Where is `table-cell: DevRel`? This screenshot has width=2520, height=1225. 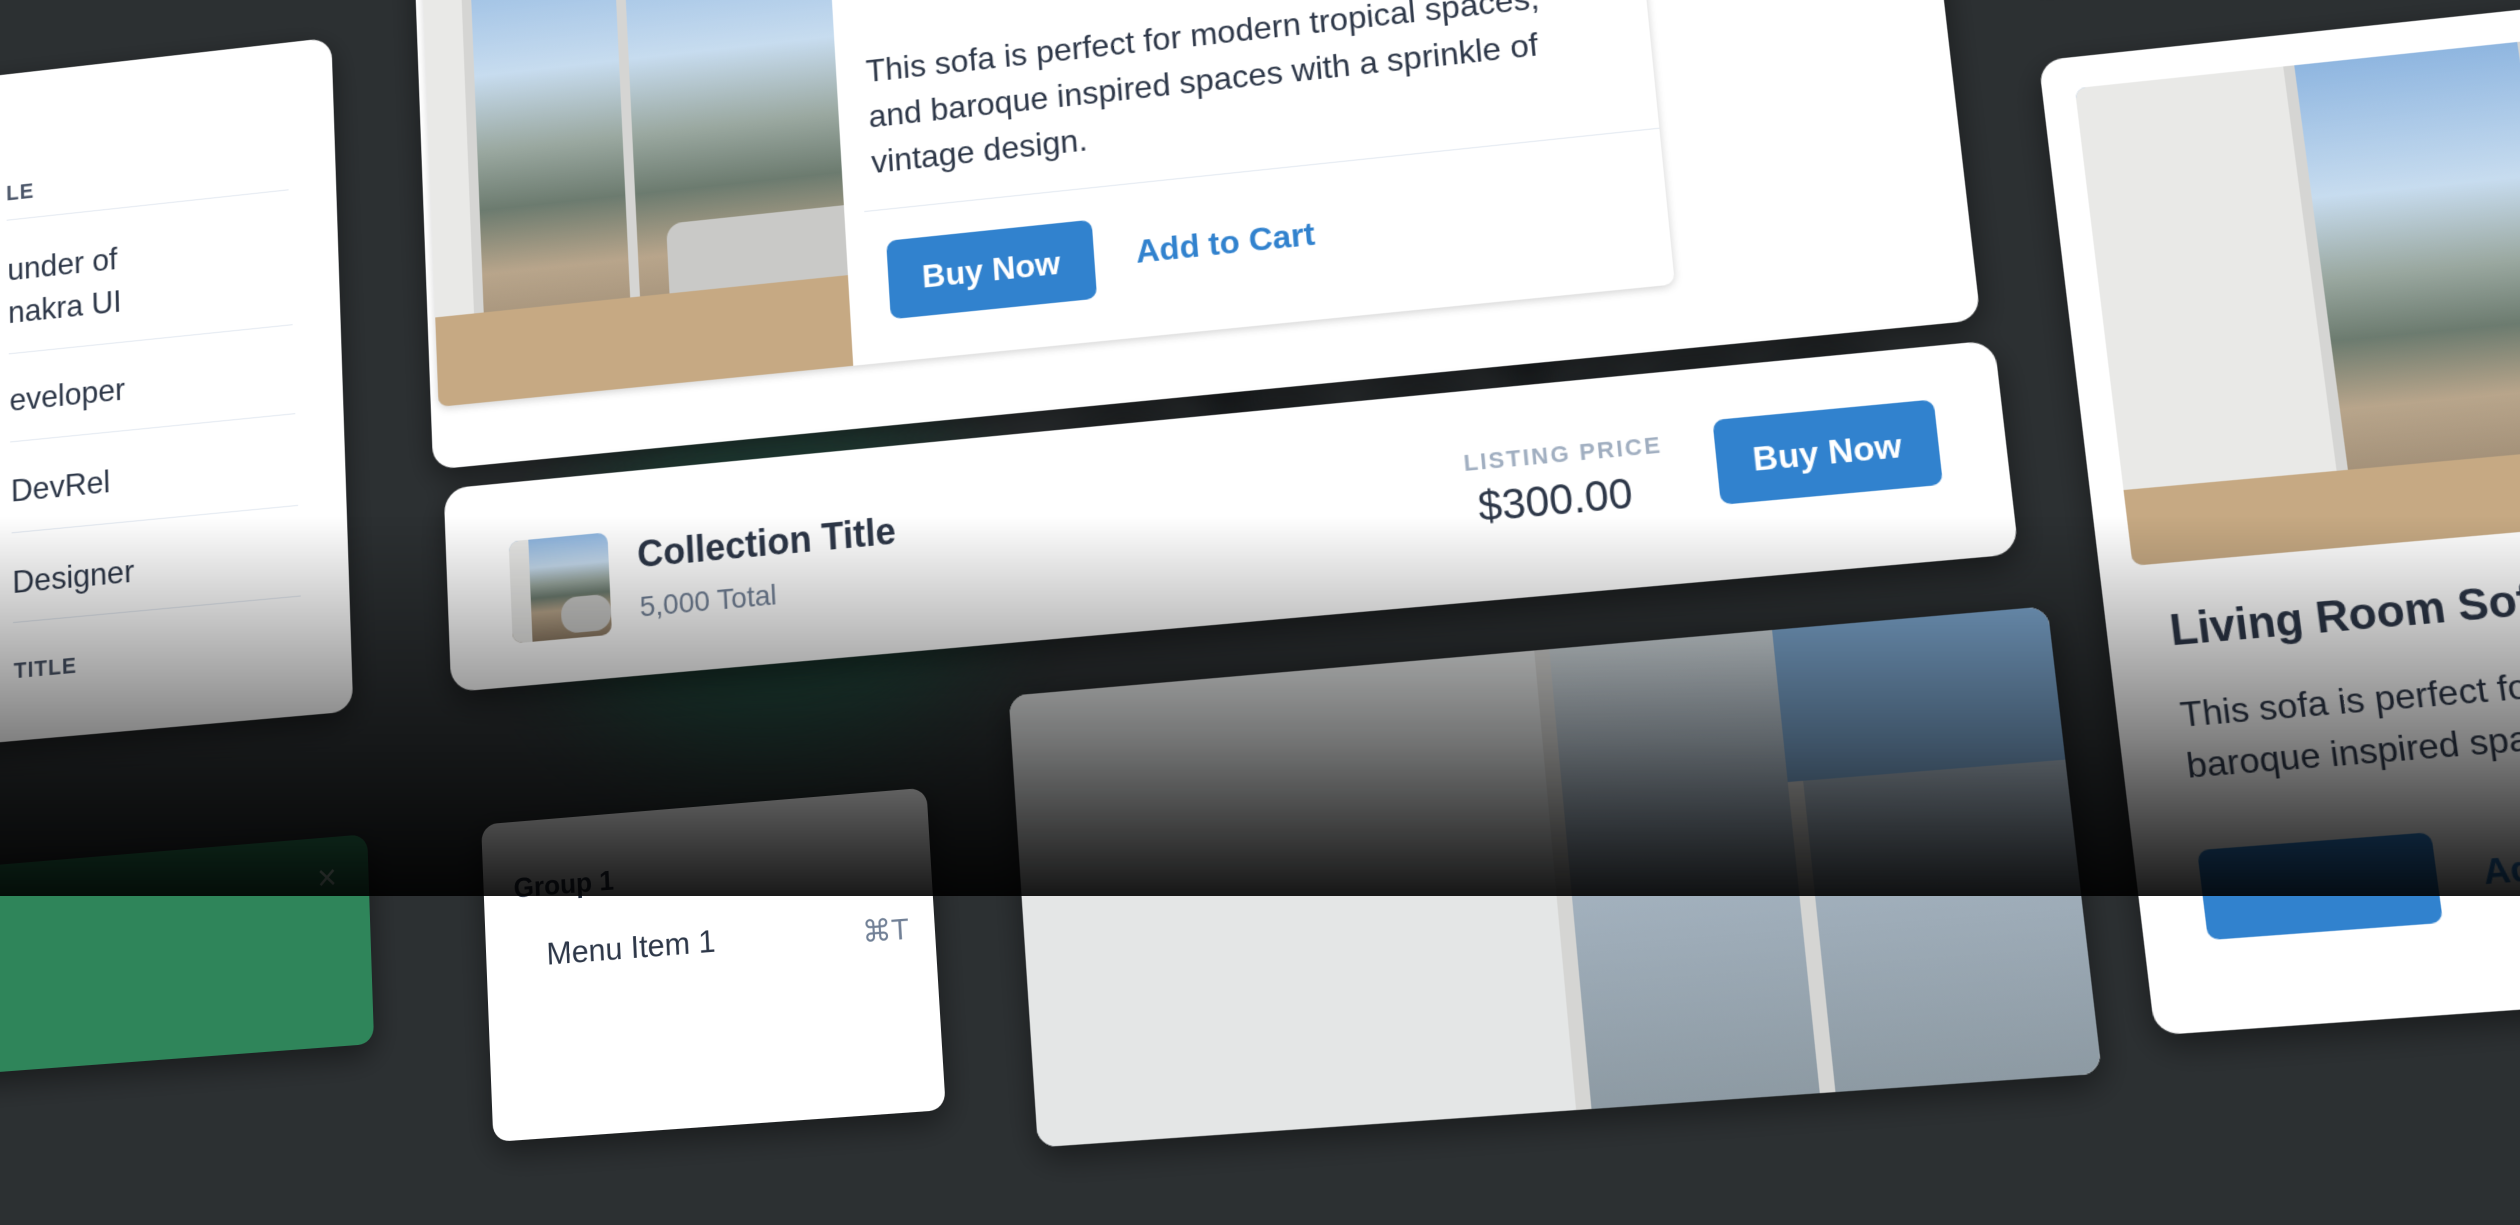 table-cell: DevRel is located at coordinates (60, 486).